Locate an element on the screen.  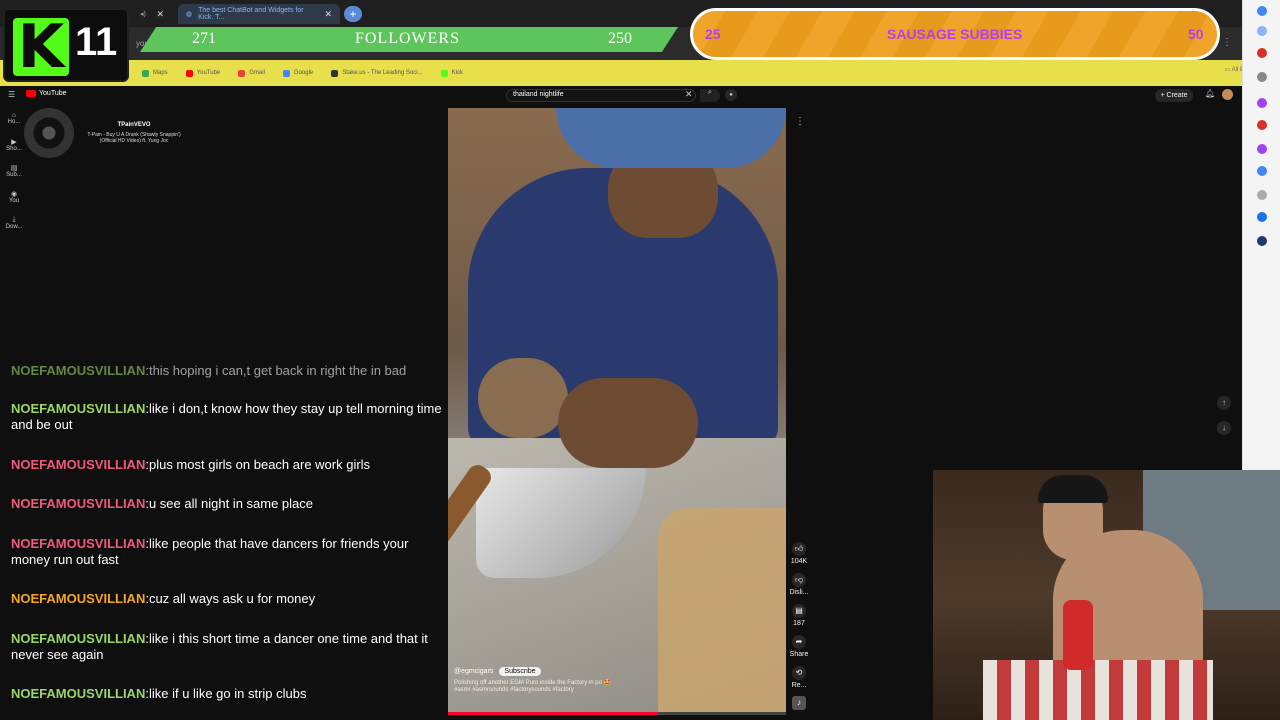
hamburger-menu-icon: ☰ is located at coordinates (11, 94).